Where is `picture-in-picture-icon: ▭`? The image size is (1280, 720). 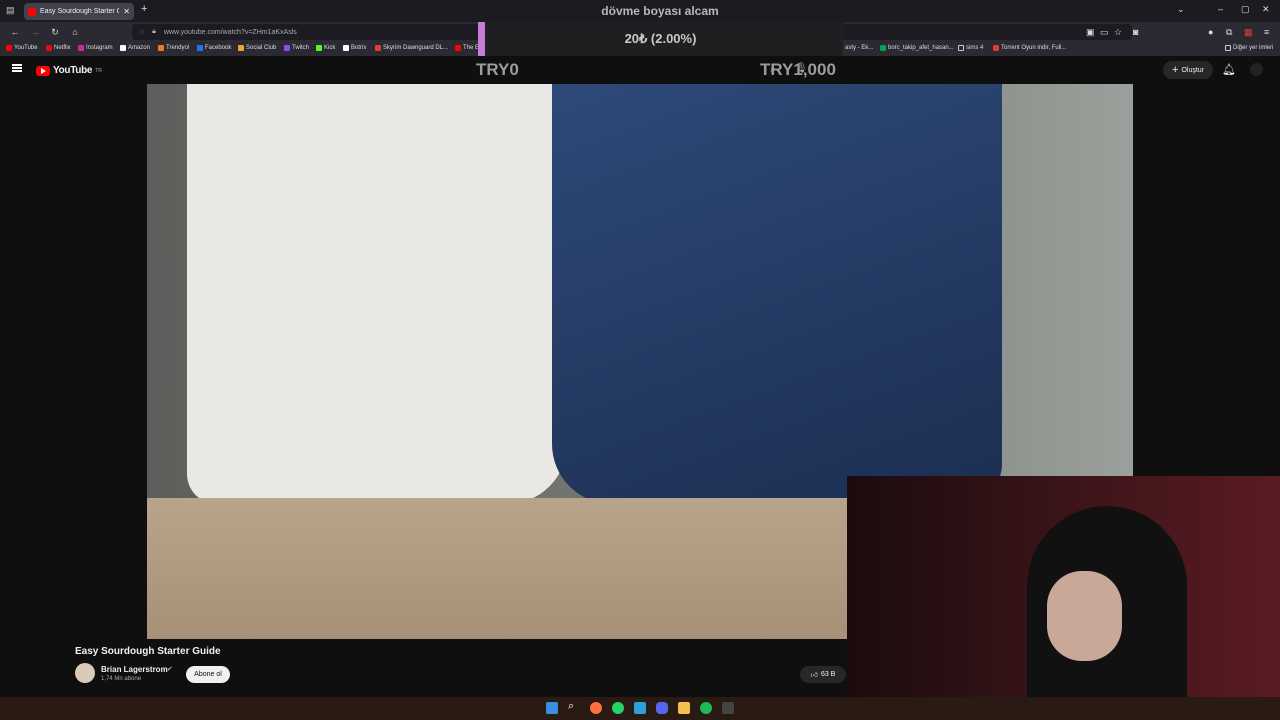 picture-in-picture-icon: ▭ is located at coordinates (1104, 32).